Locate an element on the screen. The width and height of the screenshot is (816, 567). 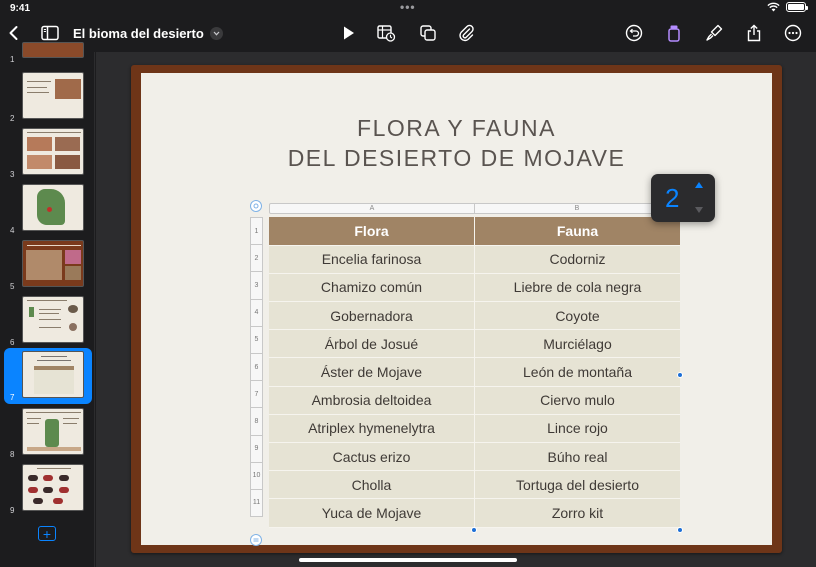
table-cell: Ambrosia deltoidea is located at coordinates (372, 400).